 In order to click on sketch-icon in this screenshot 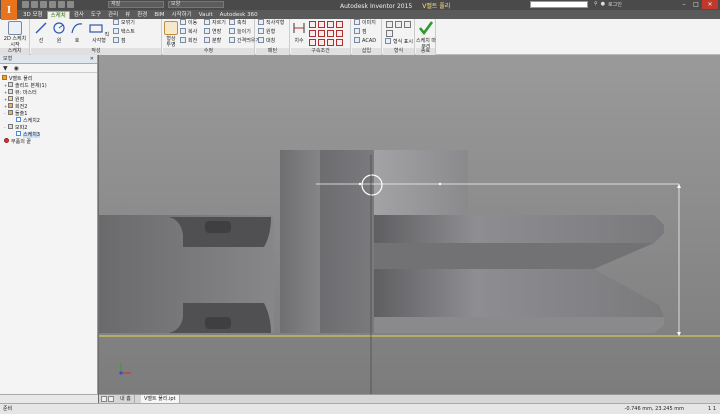, I will do `click(15, 28)`.